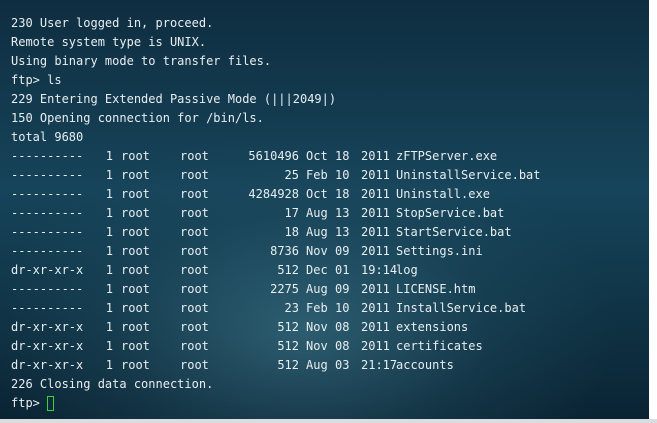 Image resolution: width=657 pixels, height=423 pixels. What do you see at coordinates (109, 42) in the screenshot?
I see `output-line: Remote system type is UNIX.` at bounding box center [109, 42].